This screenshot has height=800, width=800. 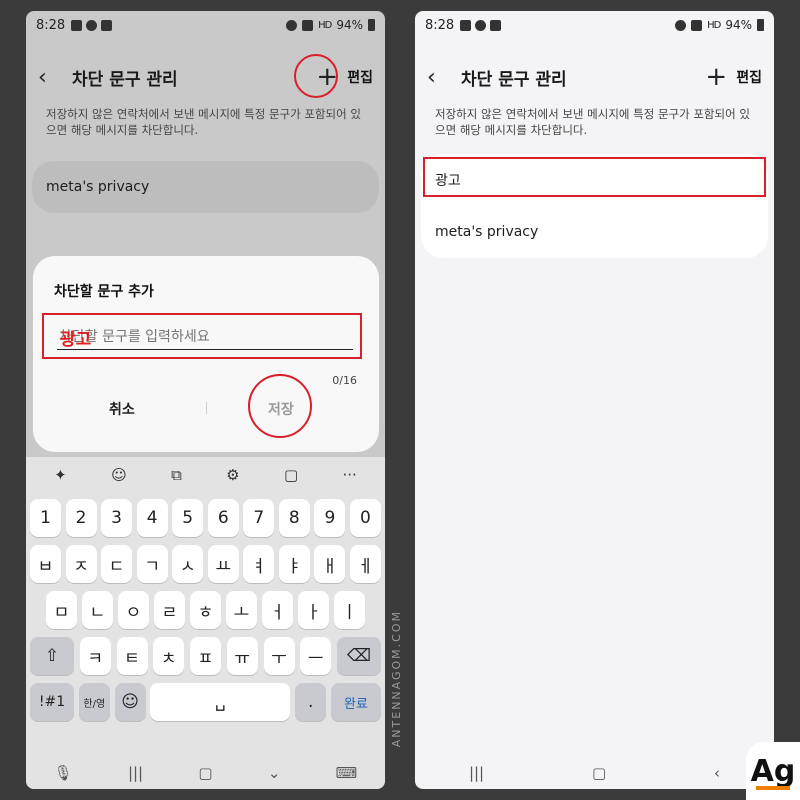 I want to click on key: ㅔ, so click(x=365, y=564).